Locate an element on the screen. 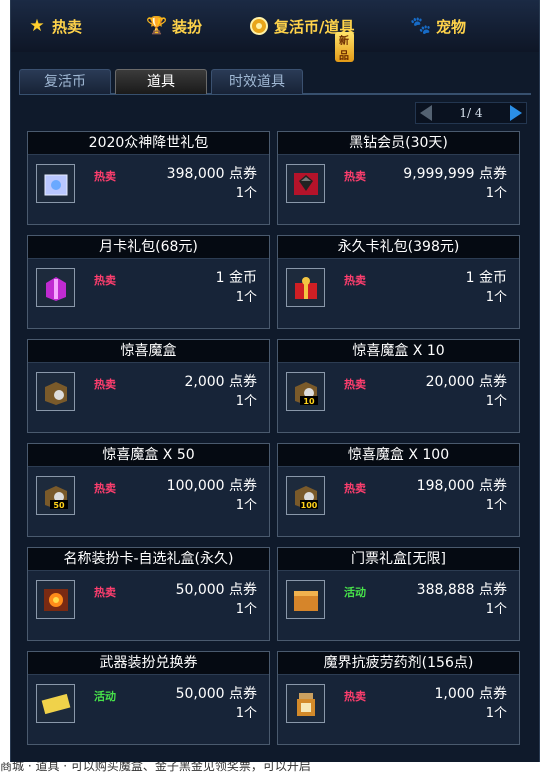 The width and height of the screenshot is (547, 774). item-card: 惊喜魔盒 X 100 100 热卖 198,000 点券 1个 is located at coordinates (398, 490).